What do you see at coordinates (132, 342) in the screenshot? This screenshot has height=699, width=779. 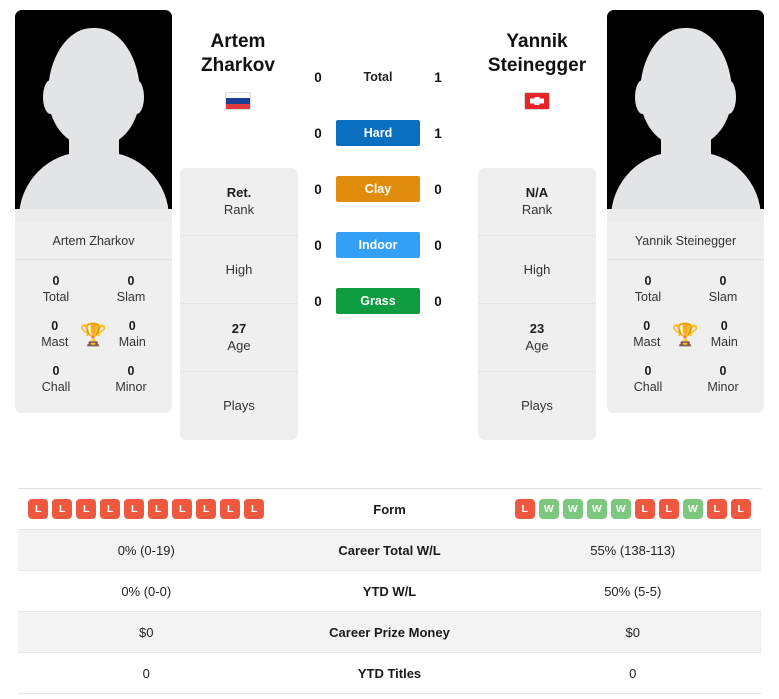 I see `titles-label: Main` at bounding box center [132, 342].